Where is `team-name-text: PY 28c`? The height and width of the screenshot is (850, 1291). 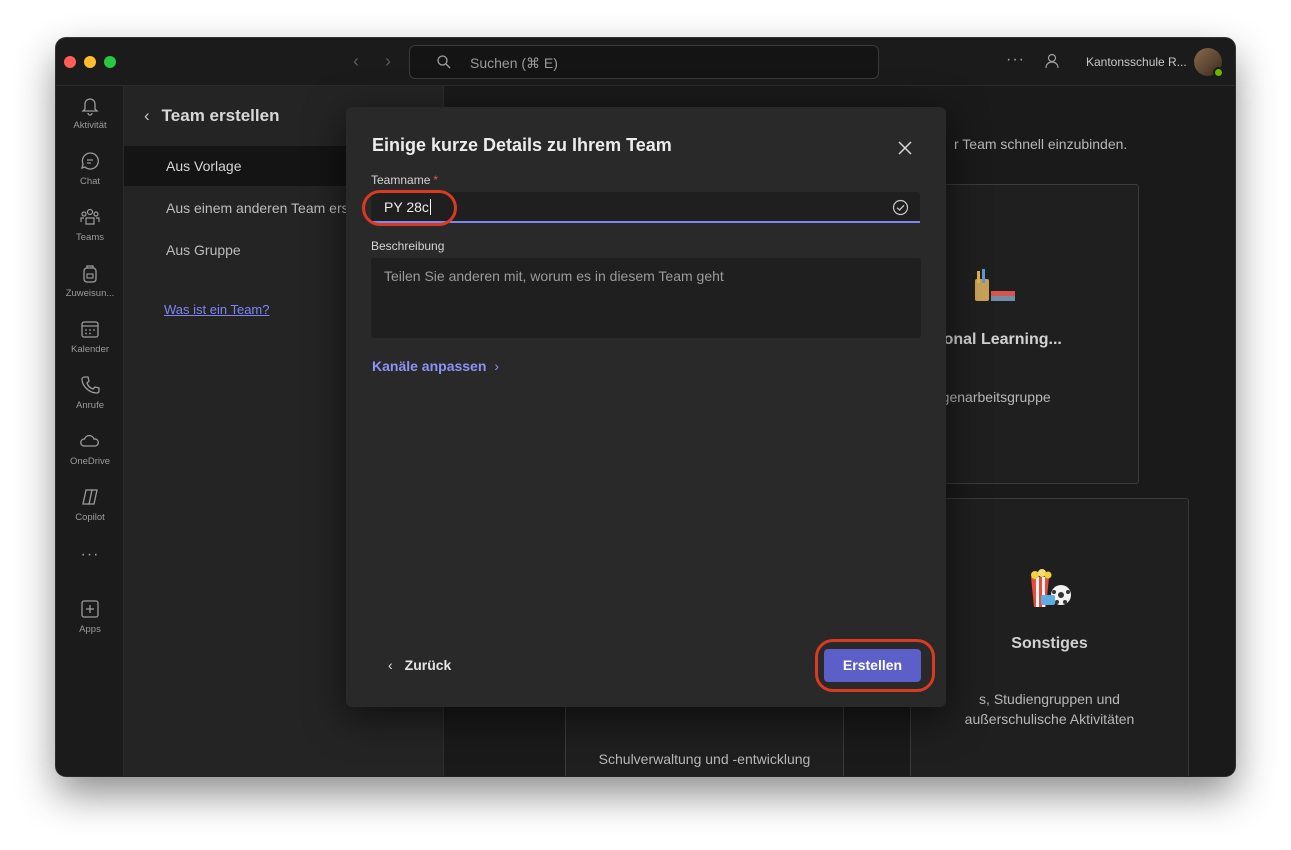 team-name-text: PY 28c is located at coordinates (406, 207).